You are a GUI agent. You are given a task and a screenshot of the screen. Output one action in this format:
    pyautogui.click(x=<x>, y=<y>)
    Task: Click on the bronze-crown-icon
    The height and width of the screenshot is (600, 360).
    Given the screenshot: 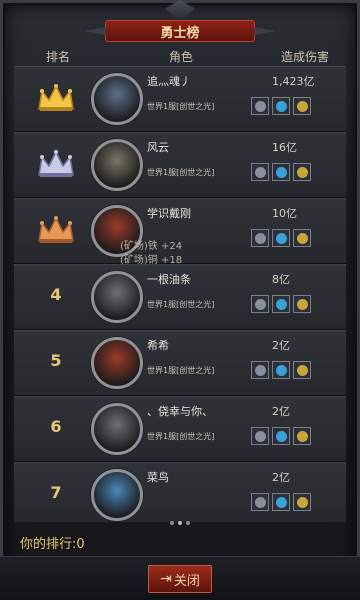 What is the action you would take?
    pyautogui.click(x=56, y=229)
    